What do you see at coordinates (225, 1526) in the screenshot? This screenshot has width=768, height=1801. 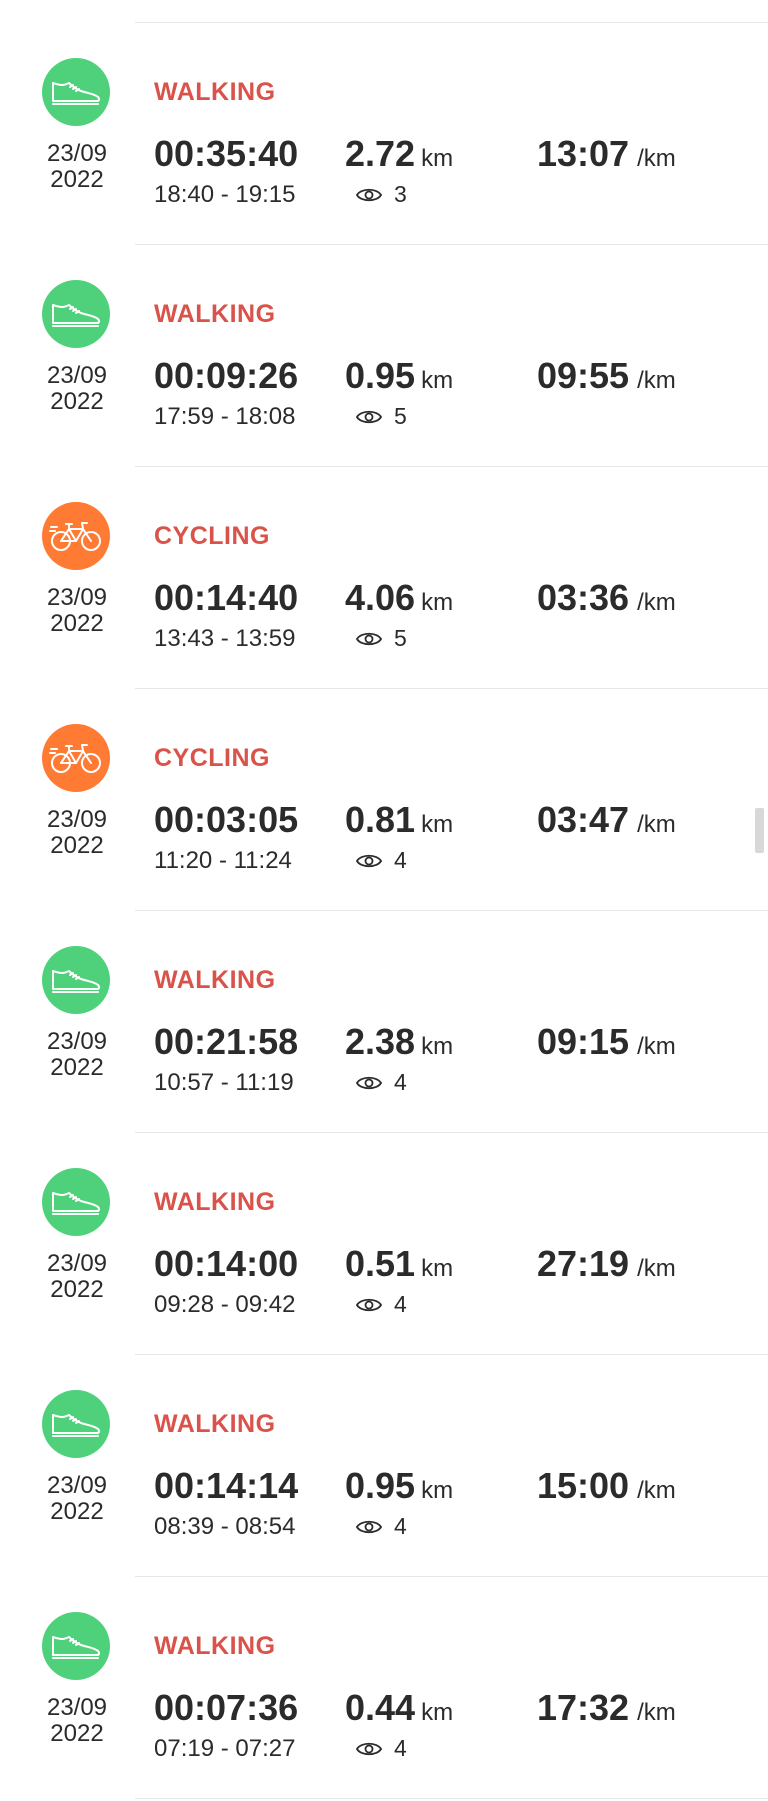 I see `activity-time-range: 08:39 - 08:54` at bounding box center [225, 1526].